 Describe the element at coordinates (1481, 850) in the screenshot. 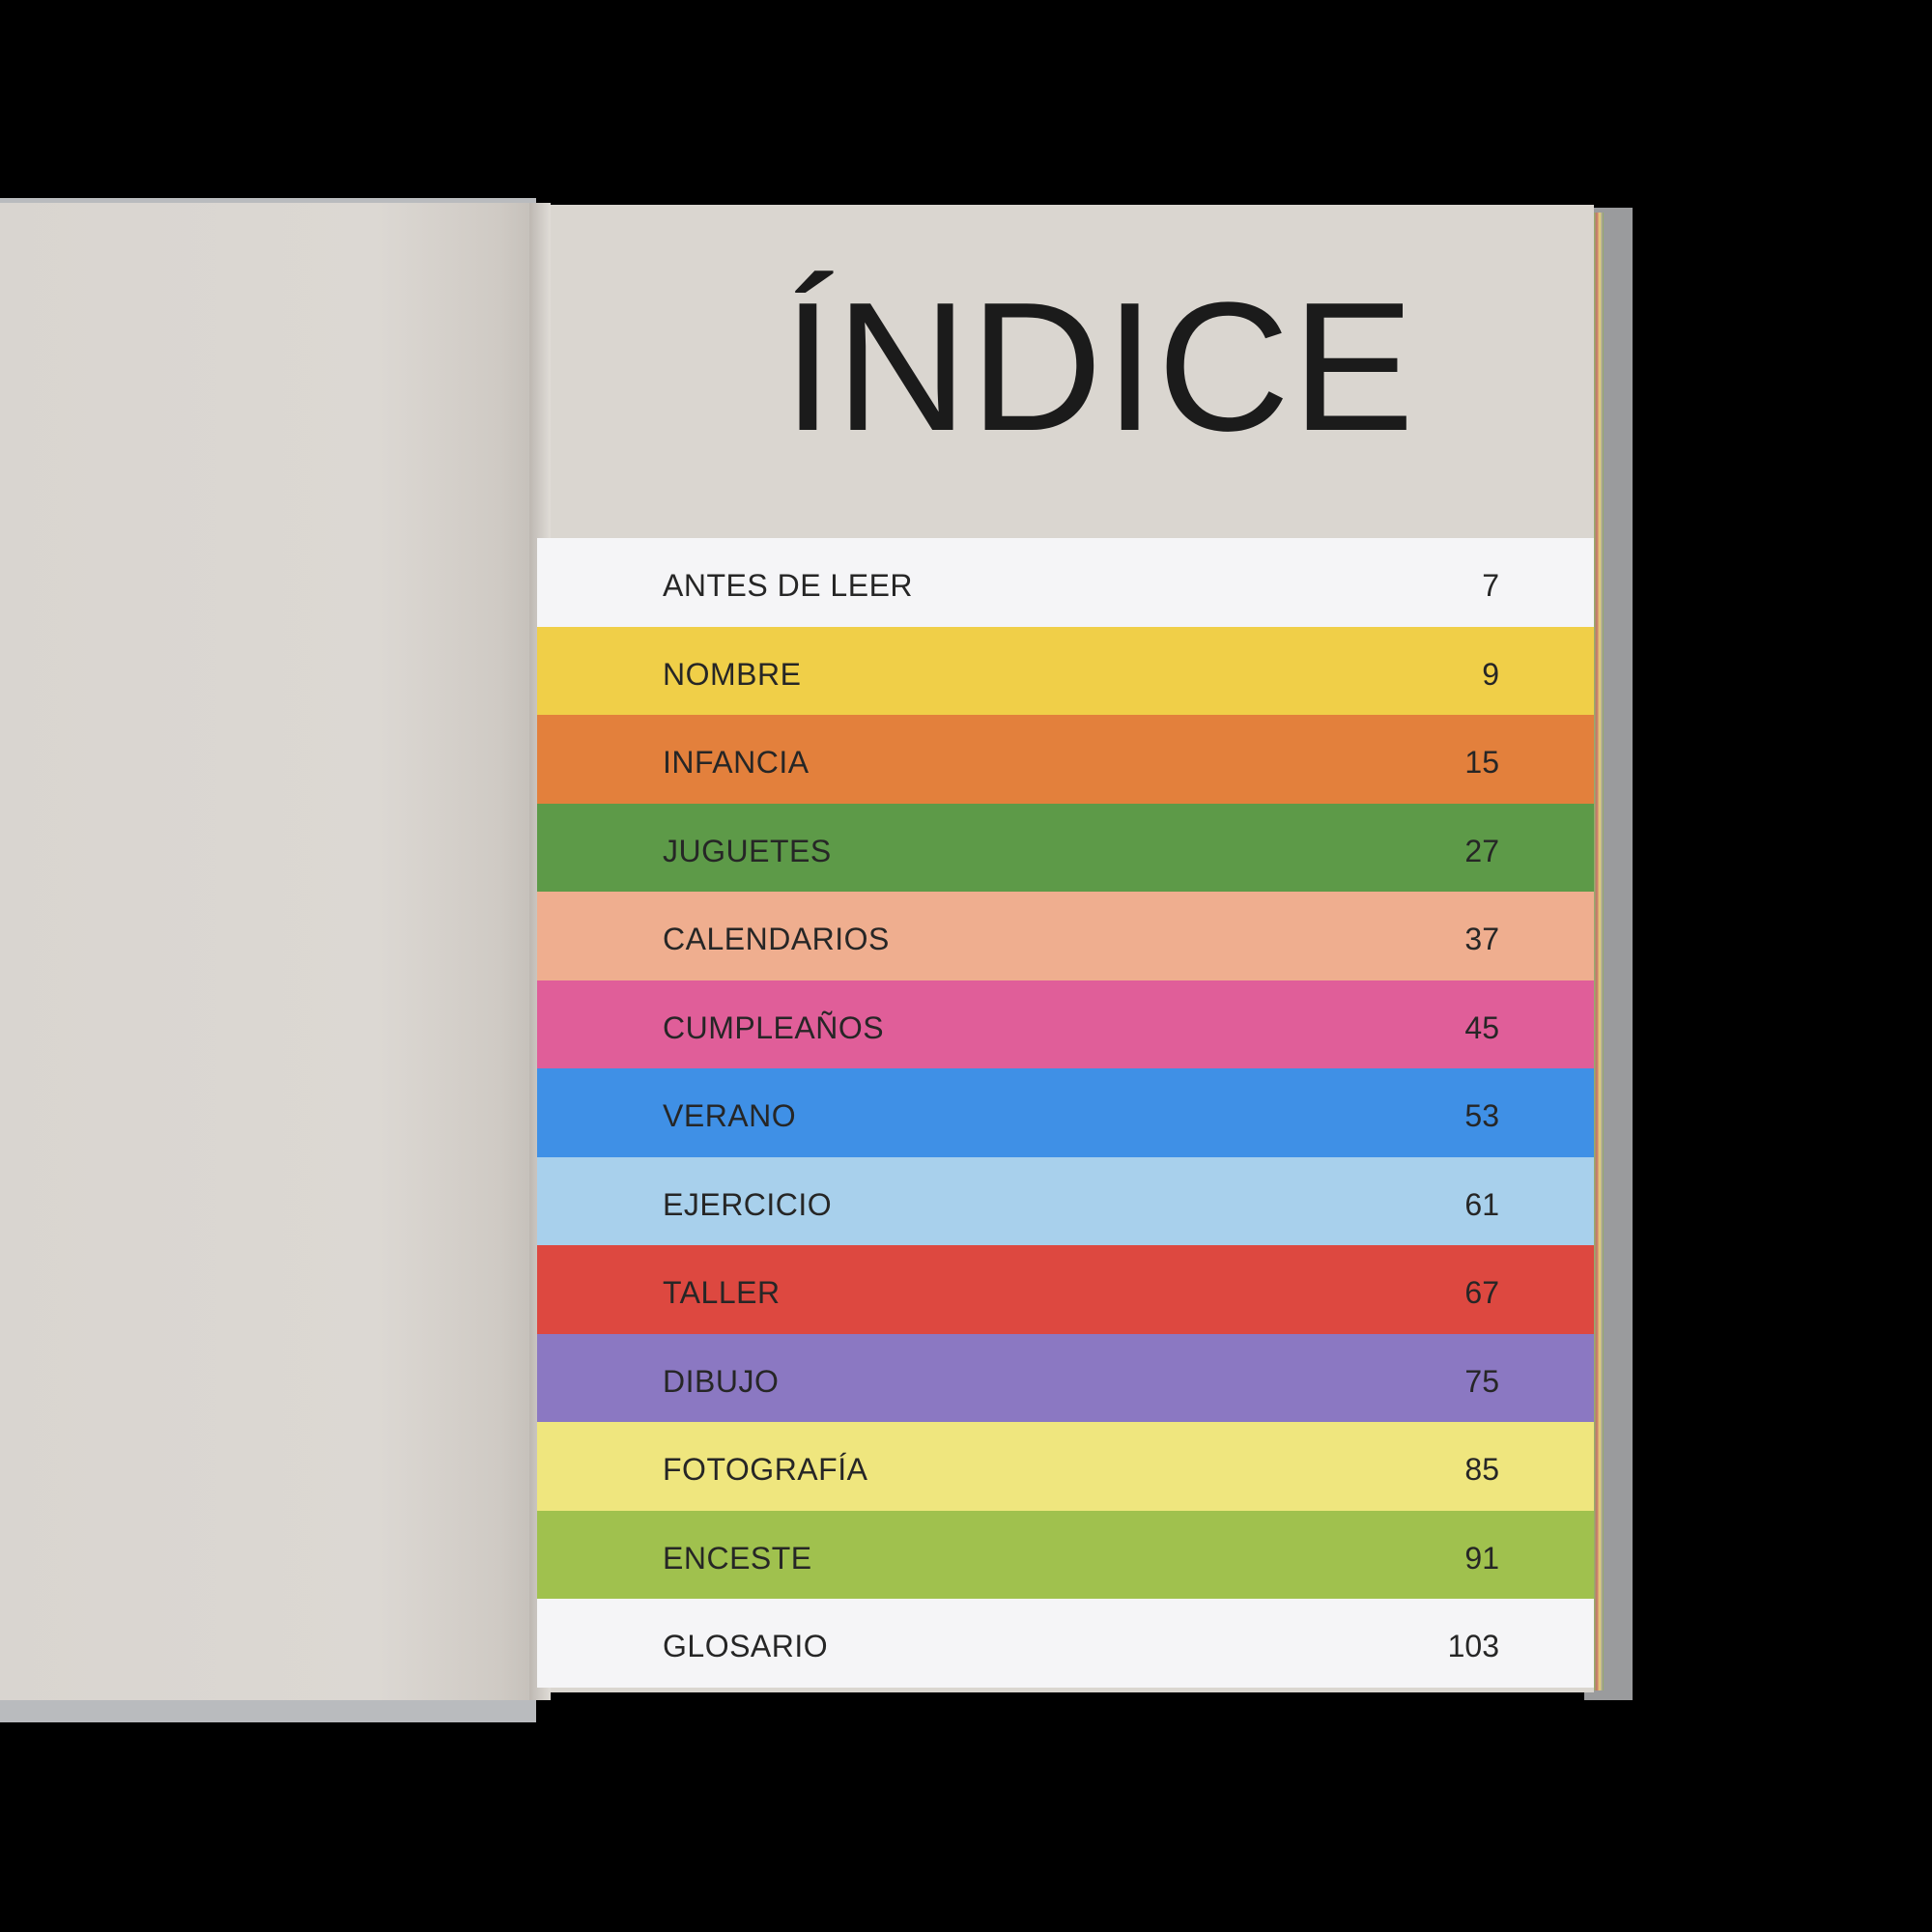

I see `toc-entry-page: 27` at that location.